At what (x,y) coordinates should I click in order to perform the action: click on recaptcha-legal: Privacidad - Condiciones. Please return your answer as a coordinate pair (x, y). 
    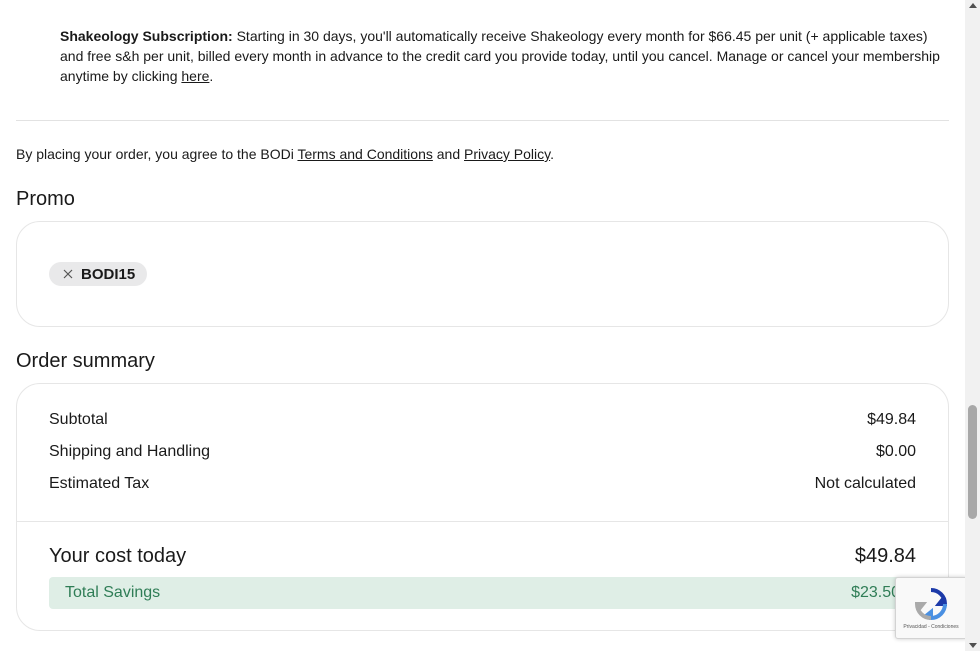
    Looking at the image, I should click on (930, 627).